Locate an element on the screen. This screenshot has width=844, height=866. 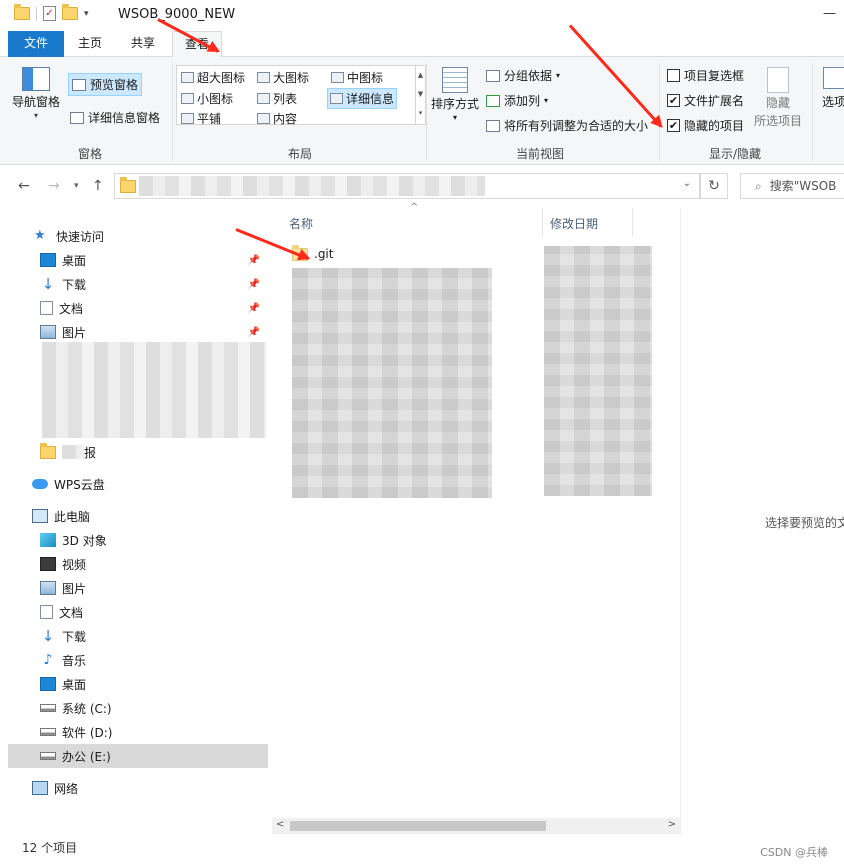
address-field: ⌄ is located at coordinates (407, 186).